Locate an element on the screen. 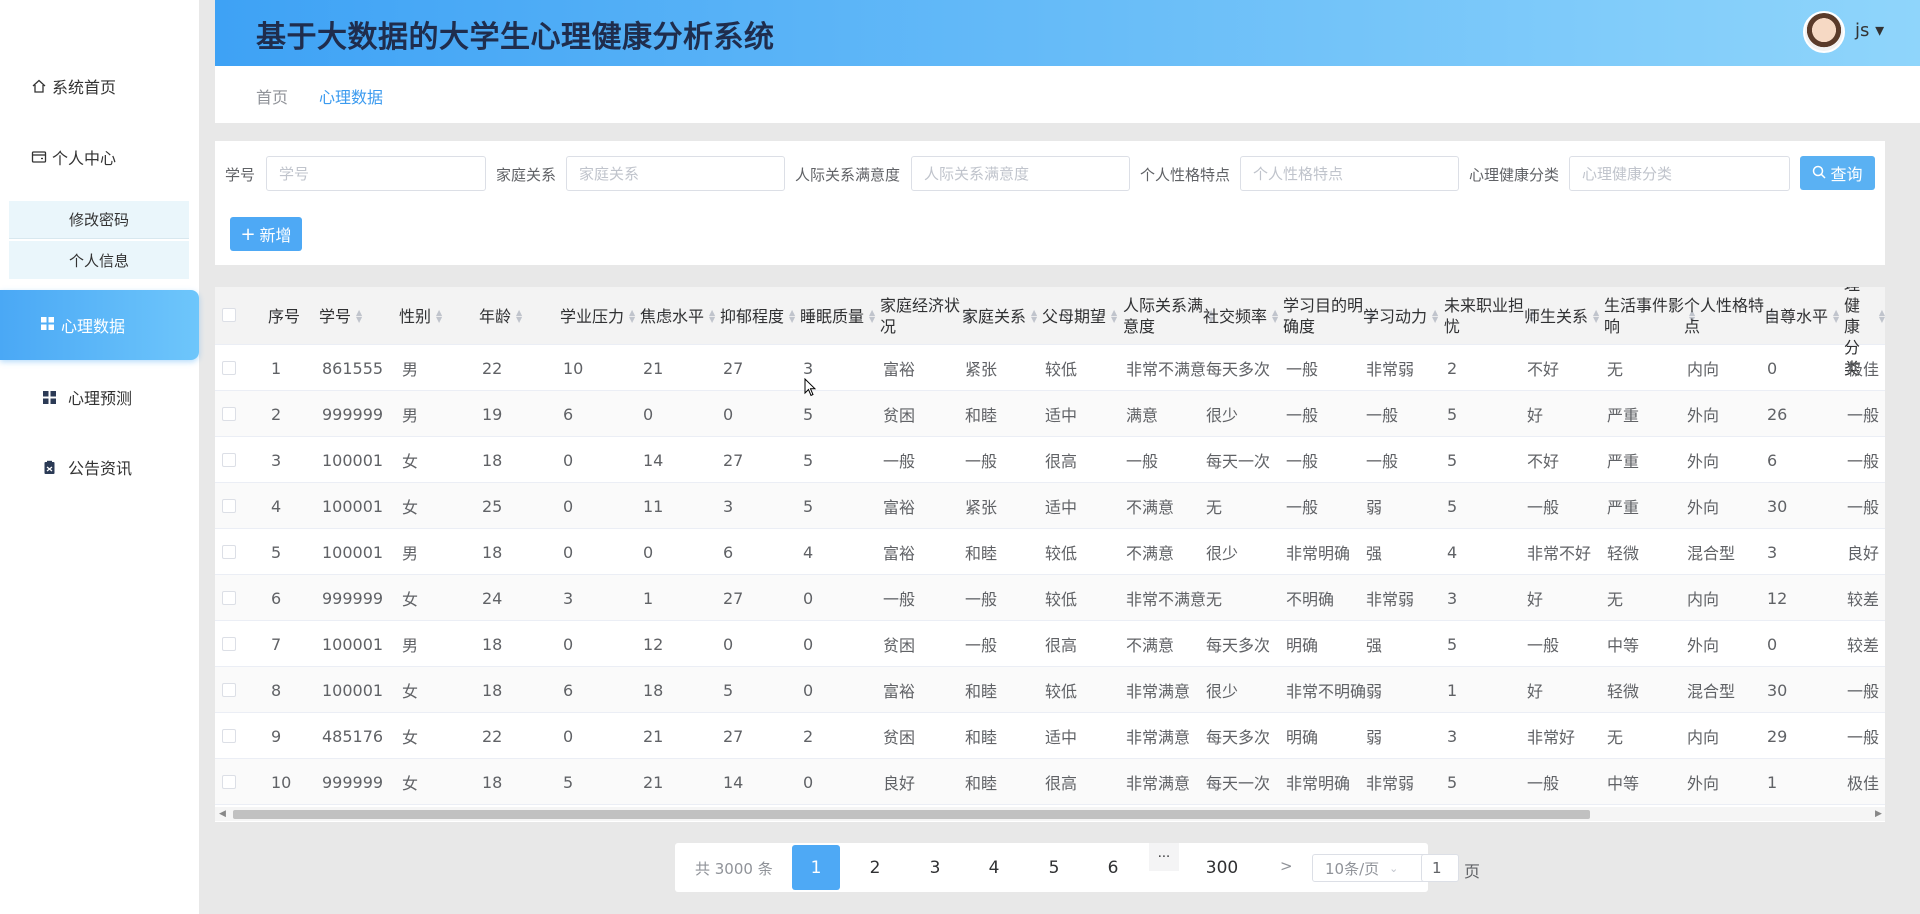  table-cell: 6 is located at coordinates (728, 552).